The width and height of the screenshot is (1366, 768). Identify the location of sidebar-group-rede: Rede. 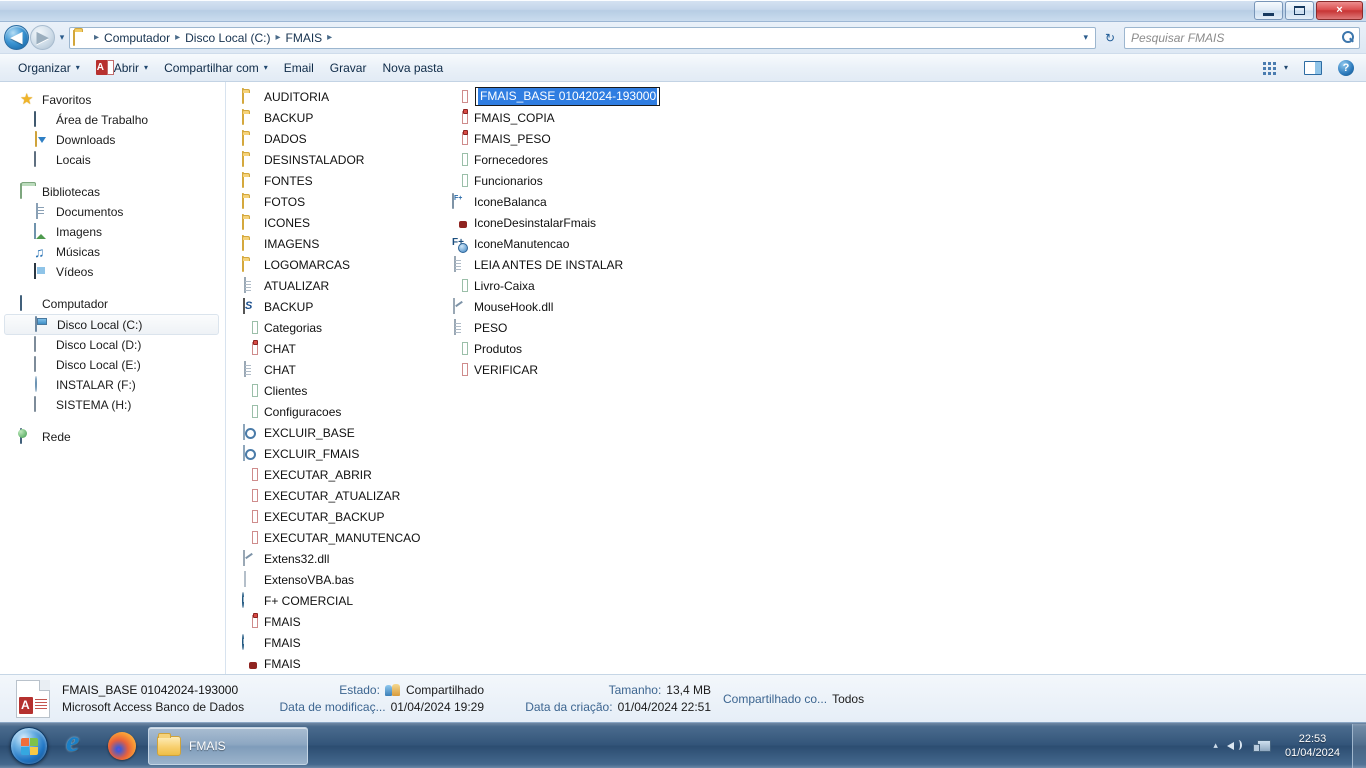
(112, 437).